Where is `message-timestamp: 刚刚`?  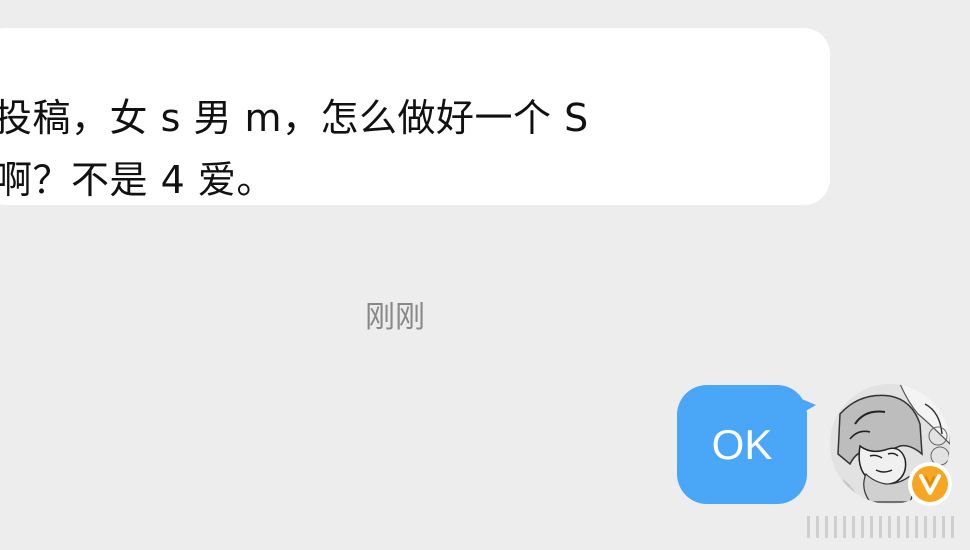 message-timestamp: 刚刚 is located at coordinates (395, 317).